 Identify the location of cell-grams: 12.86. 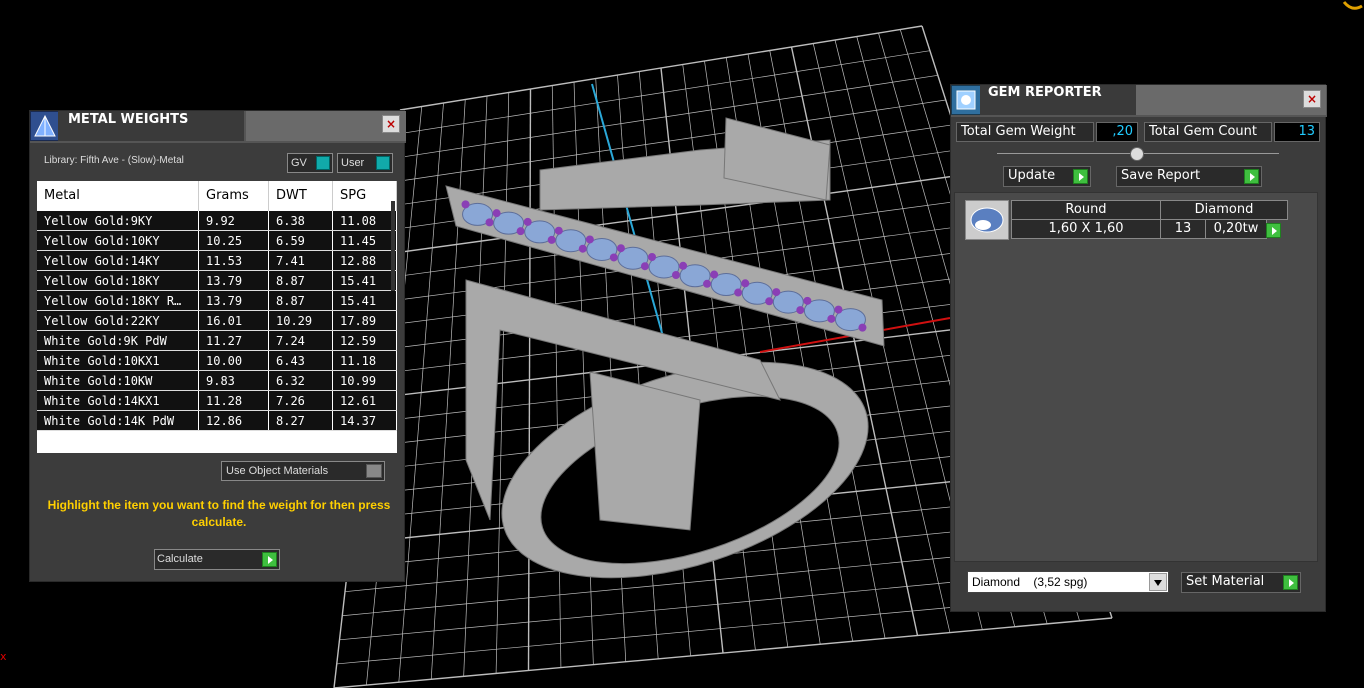
(234, 420).